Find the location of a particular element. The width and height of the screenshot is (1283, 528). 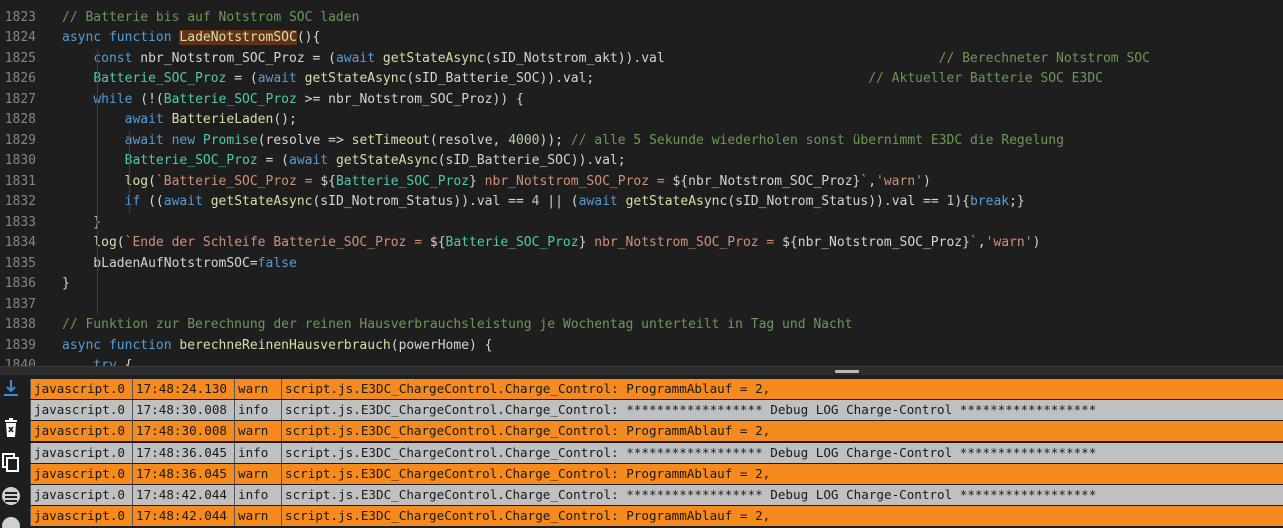

code-token: (); is located at coordinates (285, 119).